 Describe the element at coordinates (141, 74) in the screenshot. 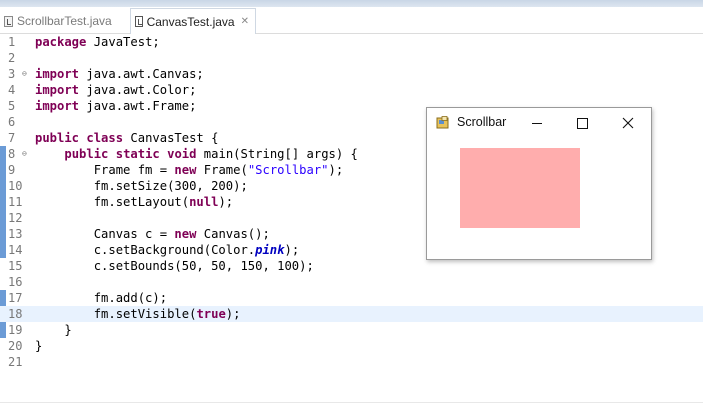

I see `code-token: java.awt.Canvas;` at that location.